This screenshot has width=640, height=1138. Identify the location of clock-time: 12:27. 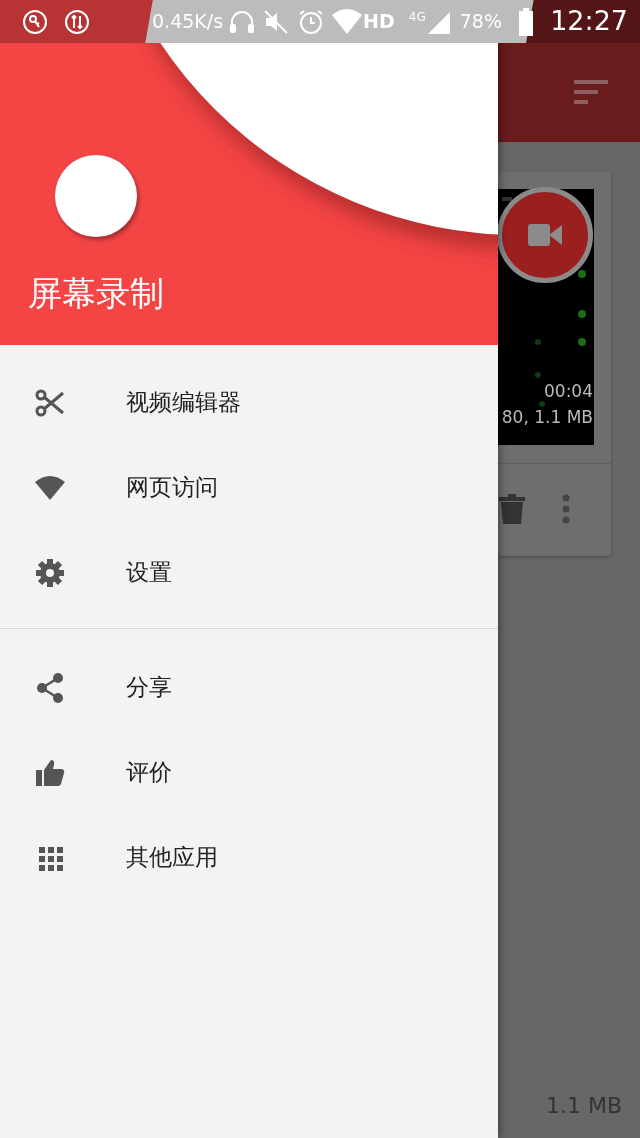
(589, 21).